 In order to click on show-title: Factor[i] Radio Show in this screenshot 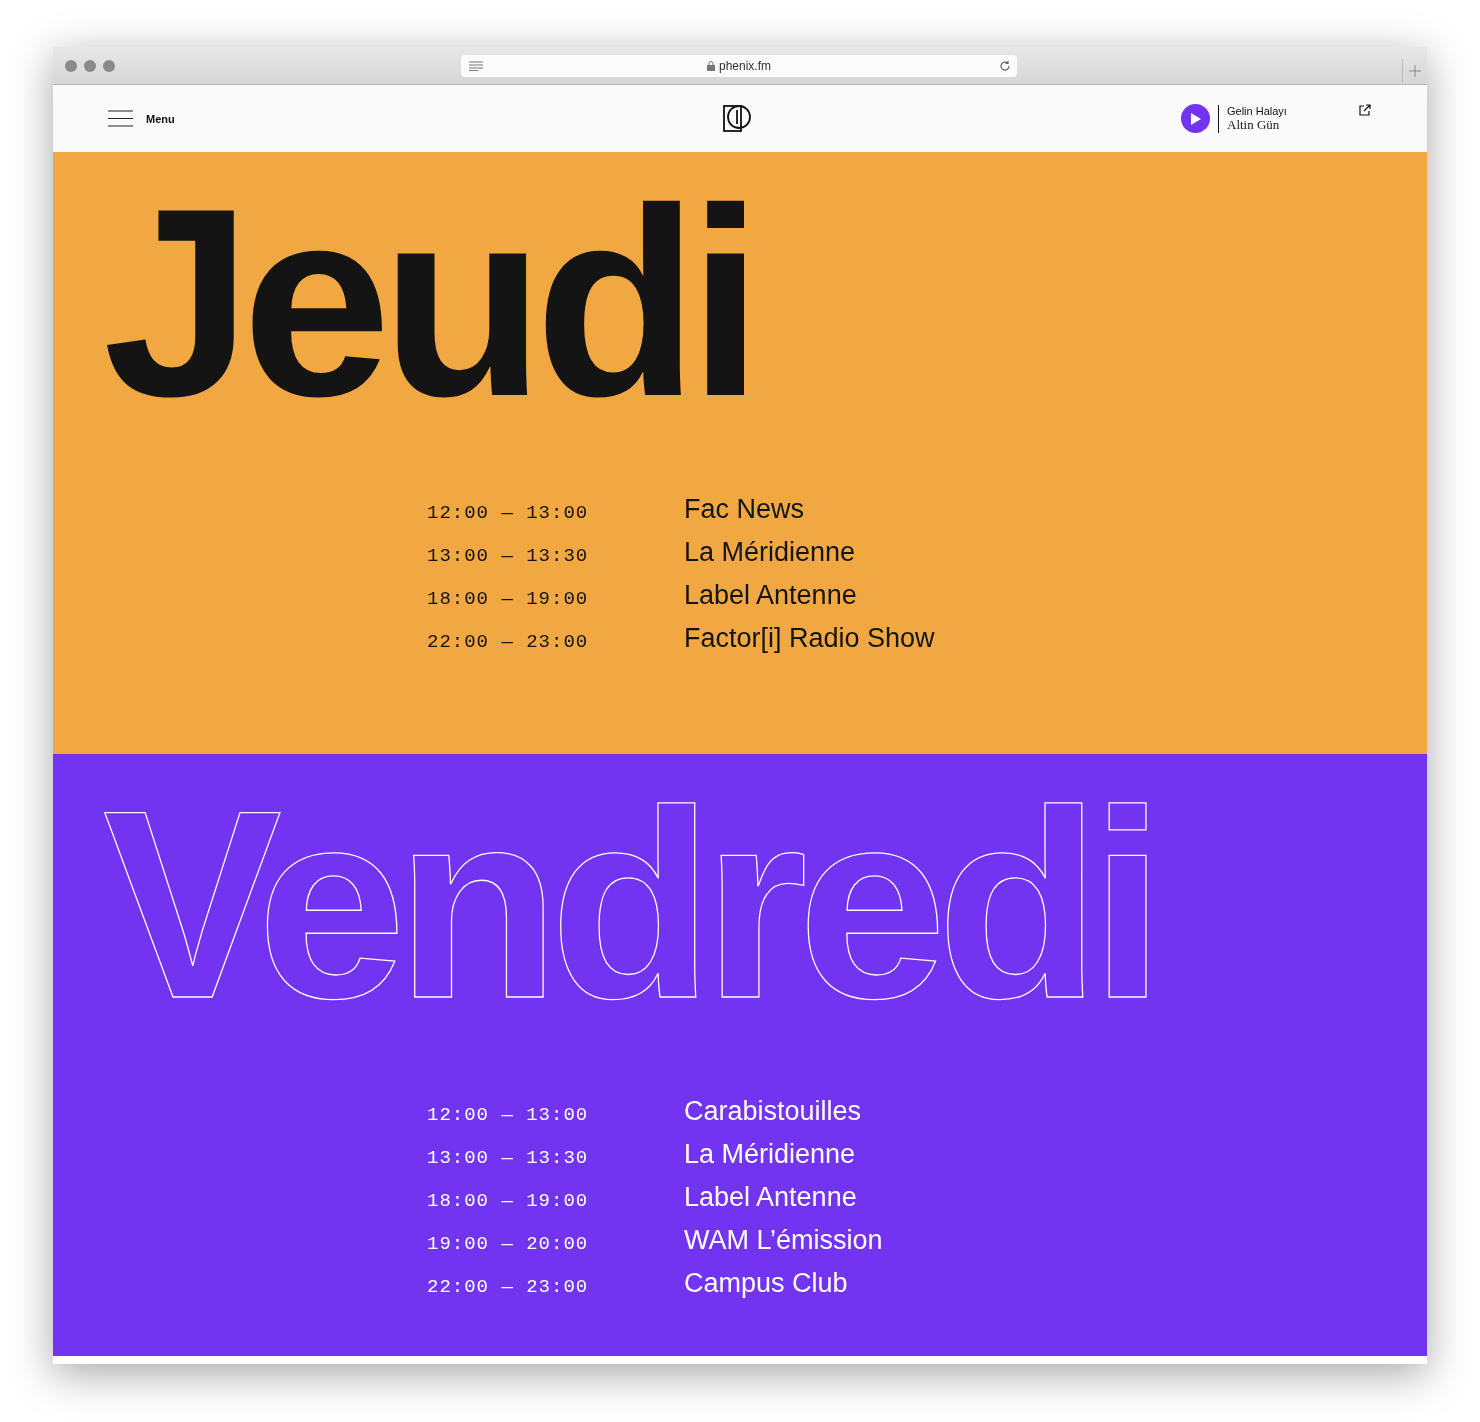, I will do `click(1055, 638)`.